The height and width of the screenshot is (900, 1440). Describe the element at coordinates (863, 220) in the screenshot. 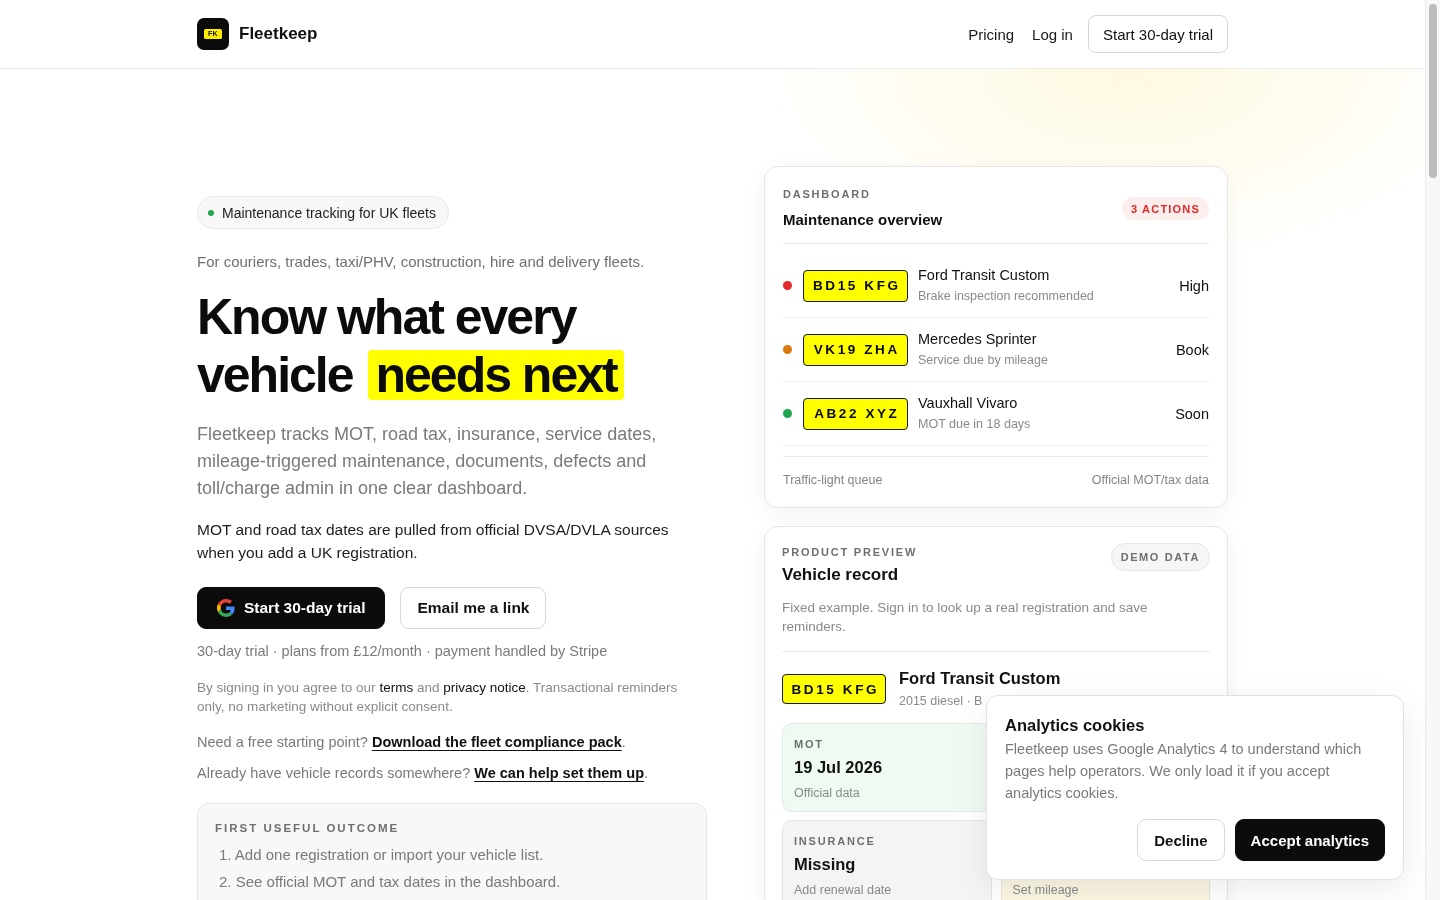

I see `card-title: Maintenance overview` at that location.